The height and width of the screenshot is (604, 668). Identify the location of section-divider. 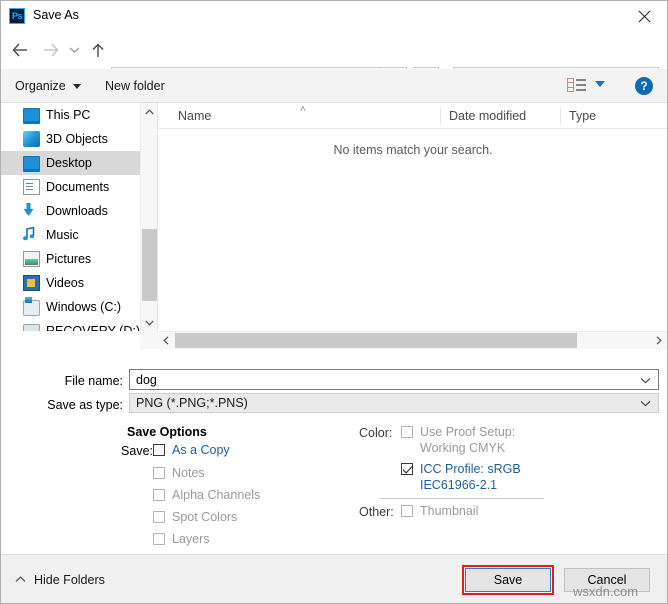
(461, 498).